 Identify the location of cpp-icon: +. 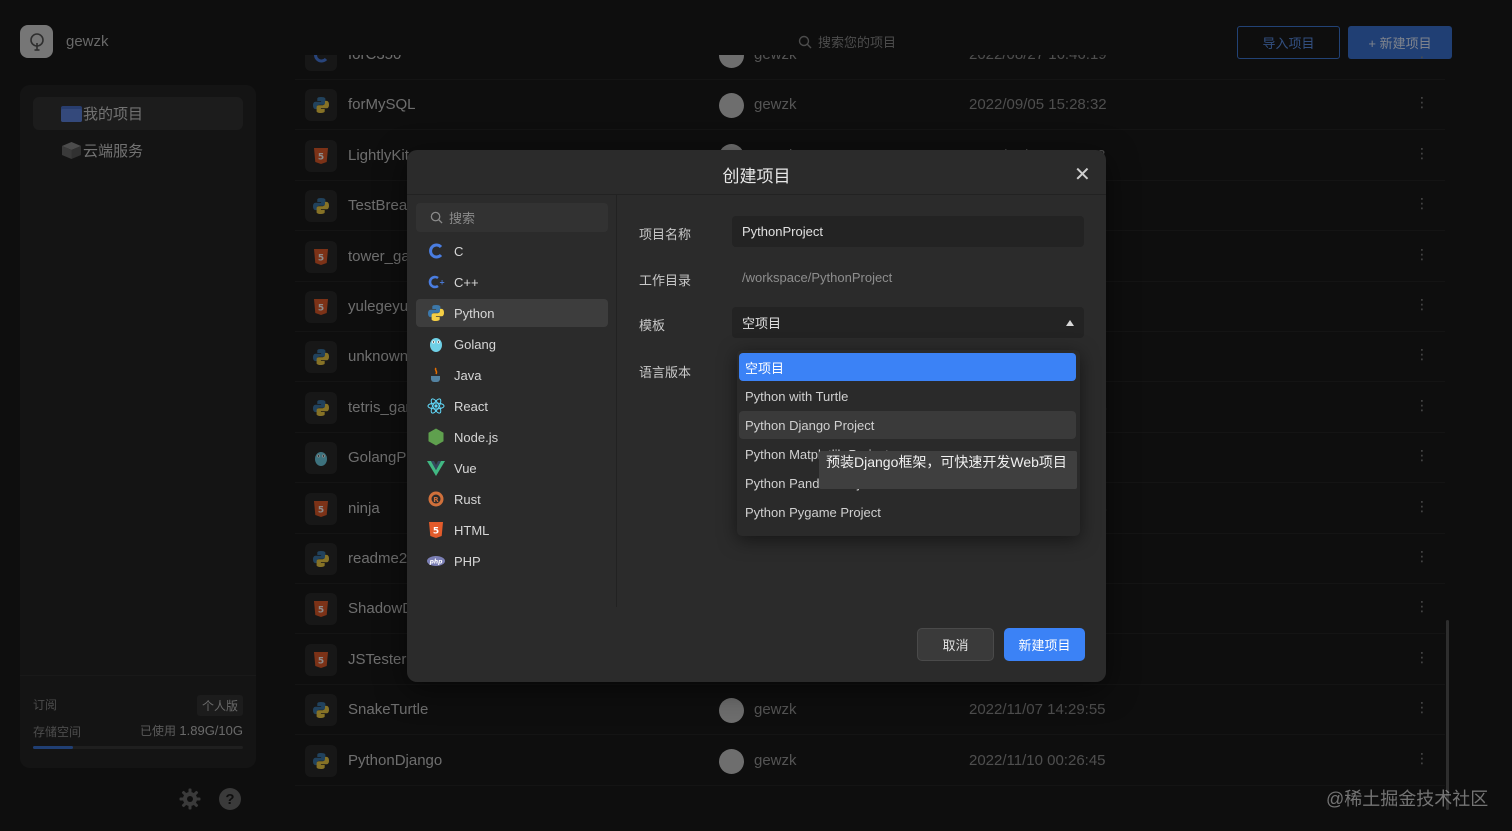
(436, 282).